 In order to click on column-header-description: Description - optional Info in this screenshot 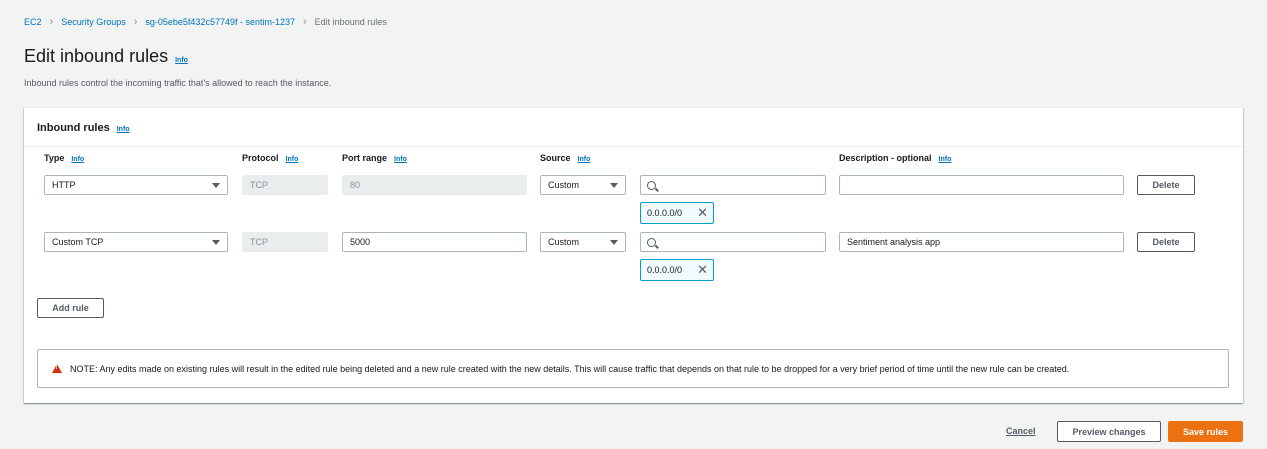, I will do `click(895, 158)`.